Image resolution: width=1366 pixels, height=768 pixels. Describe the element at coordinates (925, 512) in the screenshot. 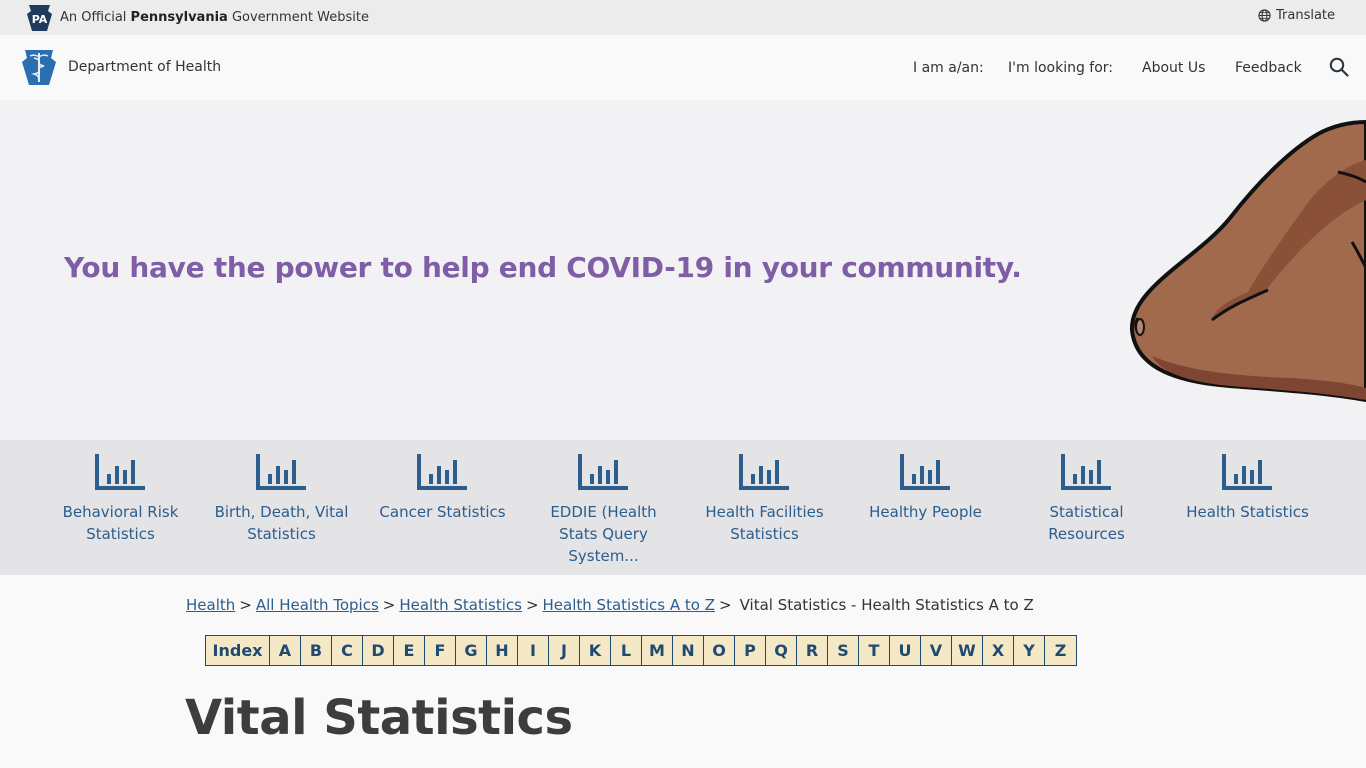

I see `category-label: Healthy People` at that location.